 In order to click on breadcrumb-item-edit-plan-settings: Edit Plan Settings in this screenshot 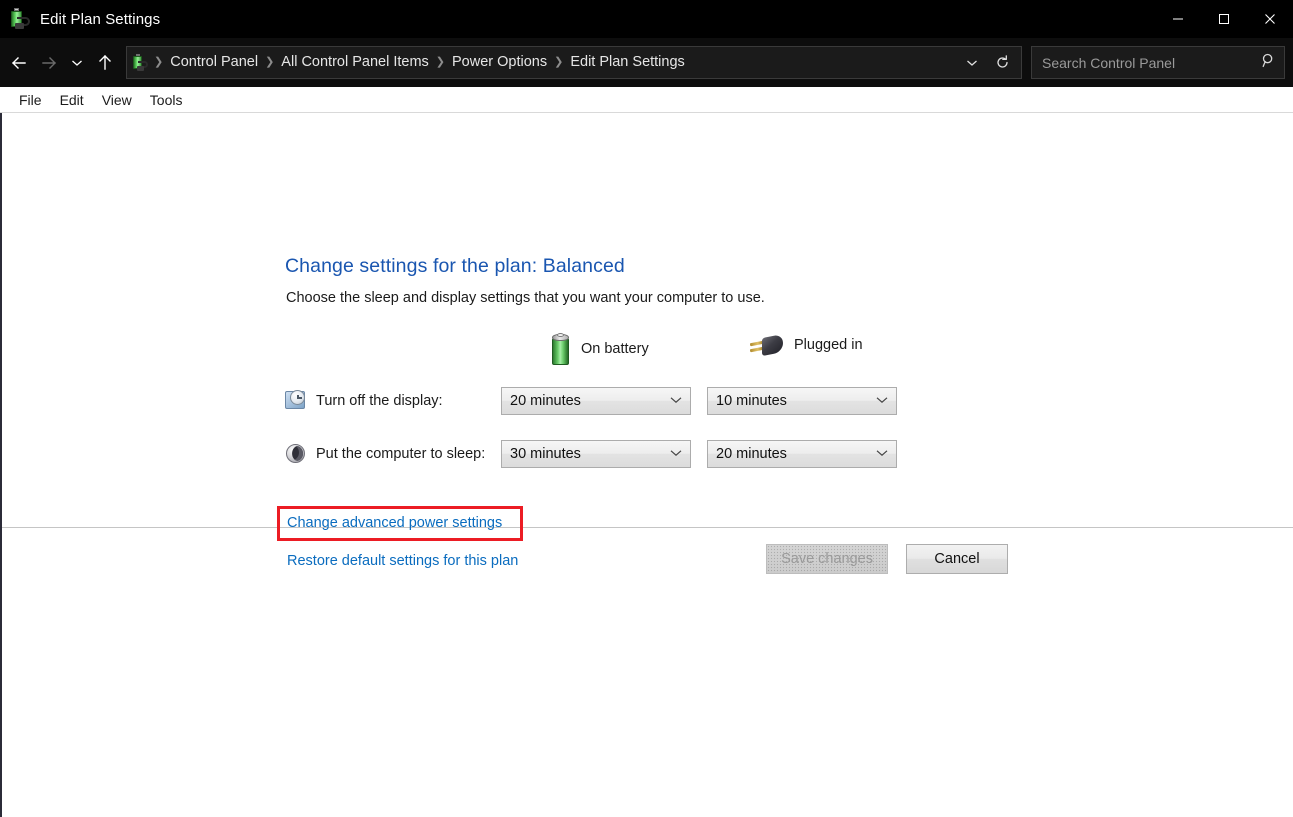, I will do `click(627, 62)`.